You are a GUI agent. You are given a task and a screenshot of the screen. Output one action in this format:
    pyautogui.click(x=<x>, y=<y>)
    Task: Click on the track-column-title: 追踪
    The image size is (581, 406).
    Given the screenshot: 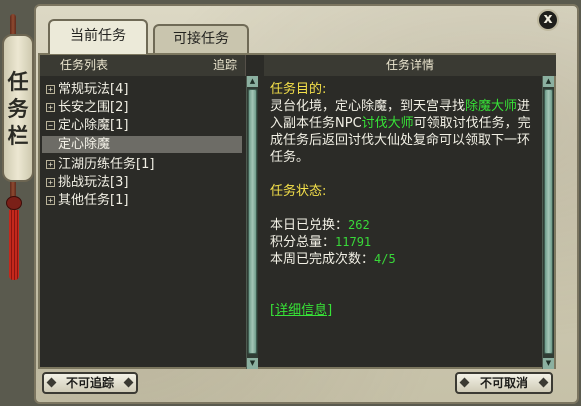 What is the action you would take?
    pyautogui.click(x=224, y=65)
    